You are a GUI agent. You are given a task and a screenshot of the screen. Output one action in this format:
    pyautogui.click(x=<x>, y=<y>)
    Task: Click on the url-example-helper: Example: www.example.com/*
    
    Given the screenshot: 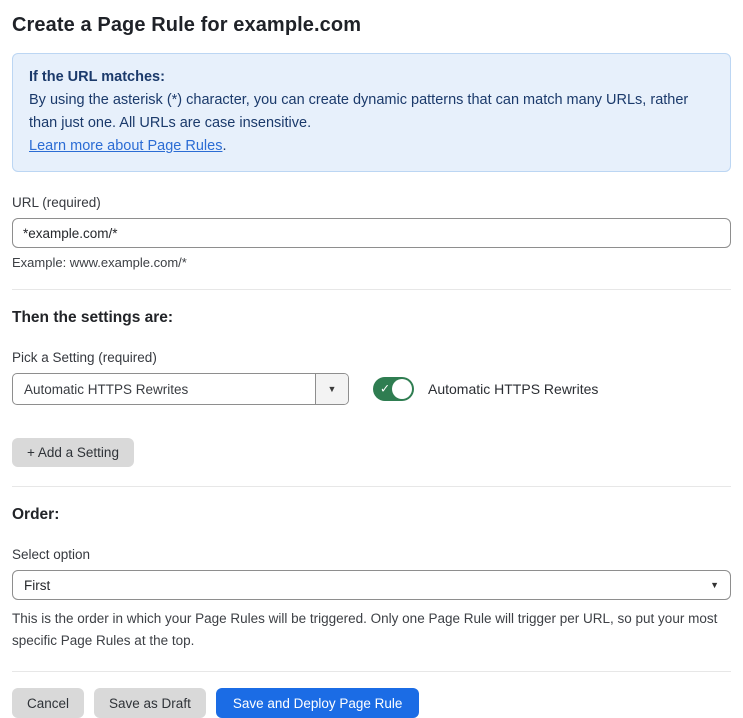 What is the action you would take?
    pyautogui.click(x=99, y=262)
    